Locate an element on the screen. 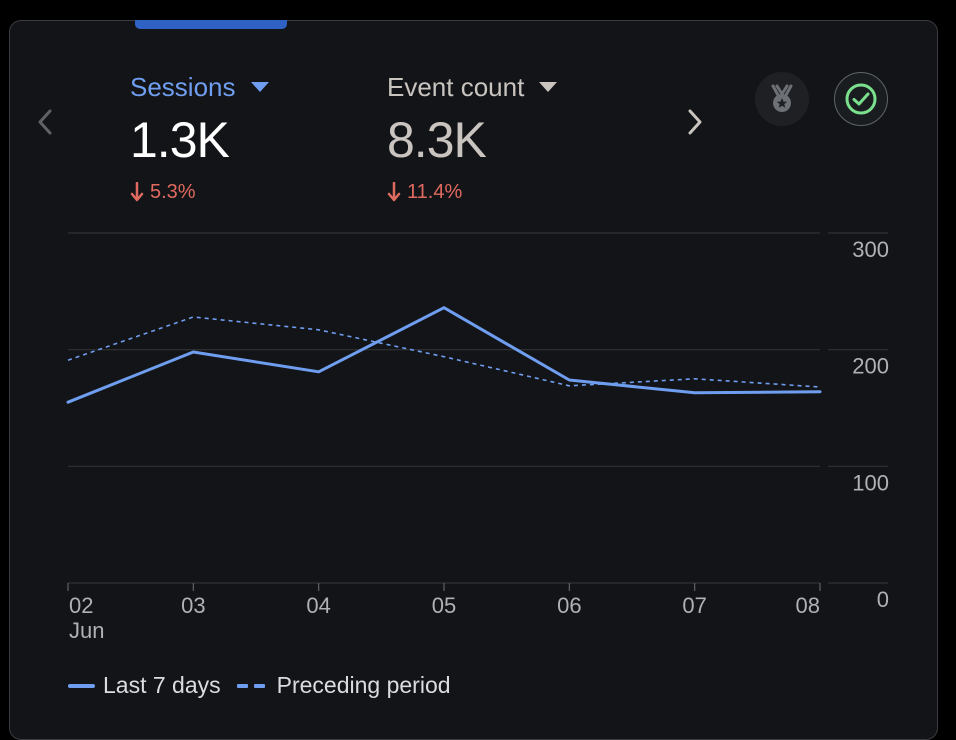 This screenshot has width=956, height=740. x-tick-label: 04 is located at coordinates (318, 605).